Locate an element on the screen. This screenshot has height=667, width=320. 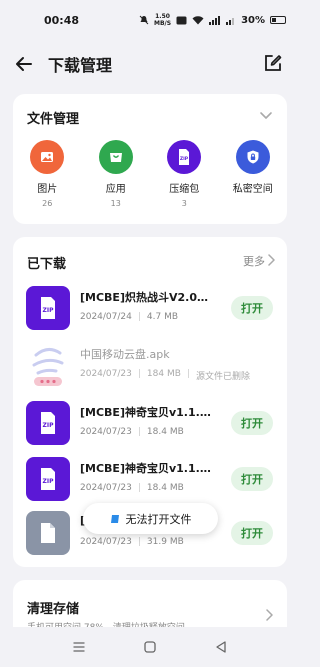
chevron-down-icon is located at coordinates (266, 115).